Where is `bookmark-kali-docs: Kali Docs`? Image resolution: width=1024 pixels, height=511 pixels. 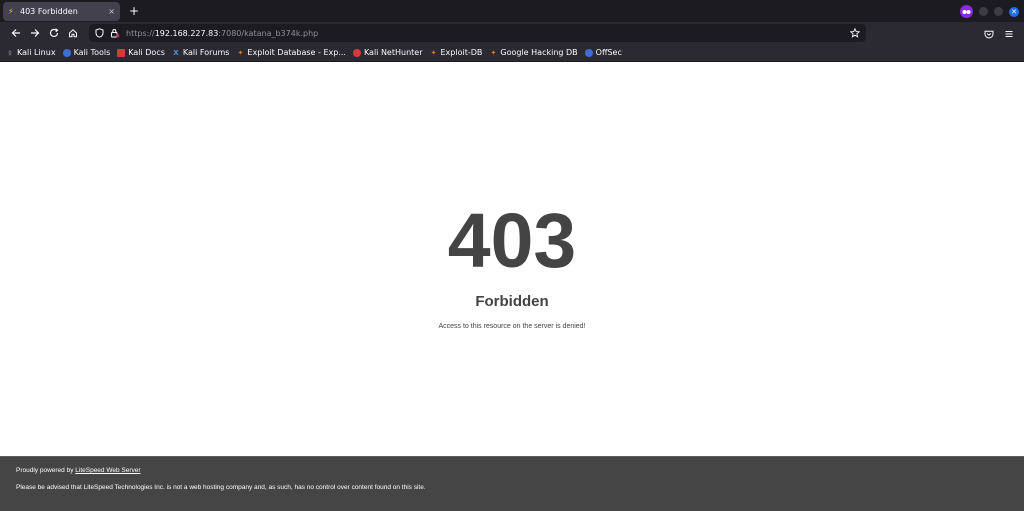
bookmark-kali-docs: Kali Docs is located at coordinates (141, 52).